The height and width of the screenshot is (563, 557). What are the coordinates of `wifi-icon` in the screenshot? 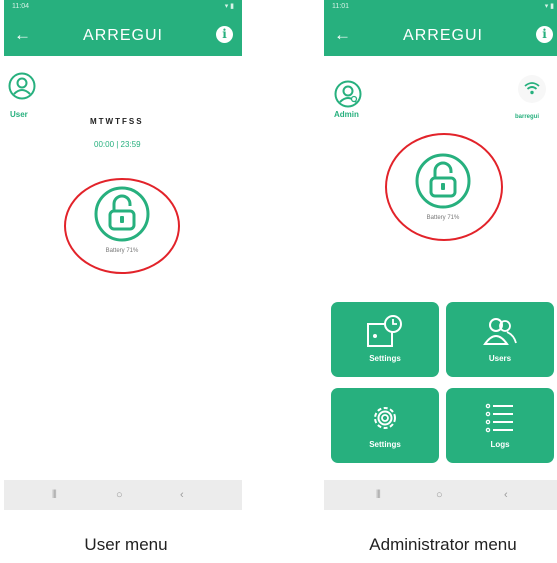 It's located at (532, 89).